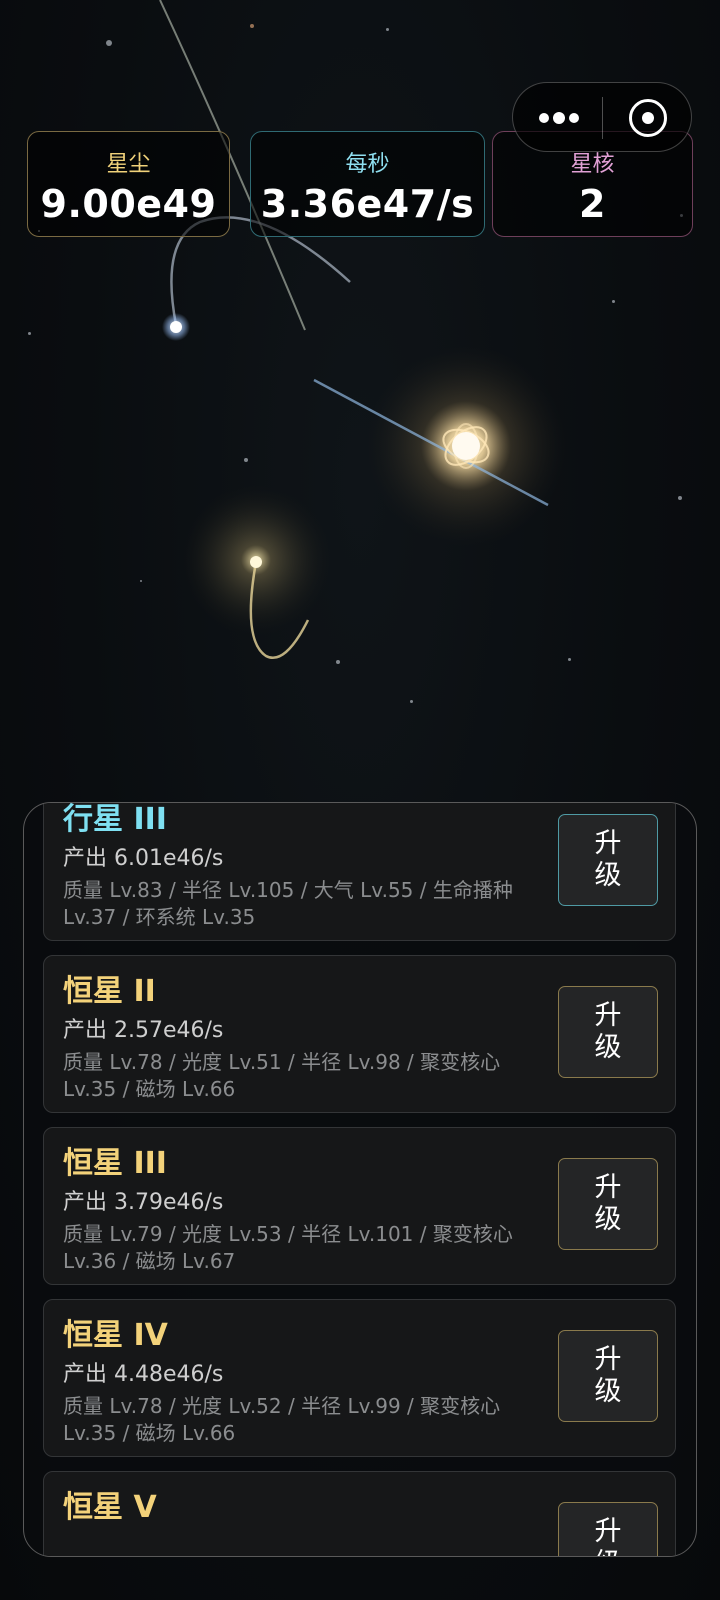 The height and width of the screenshot is (1600, 720). I want to click on card-output: 产出 6.01e46/s, so click(143, 858).